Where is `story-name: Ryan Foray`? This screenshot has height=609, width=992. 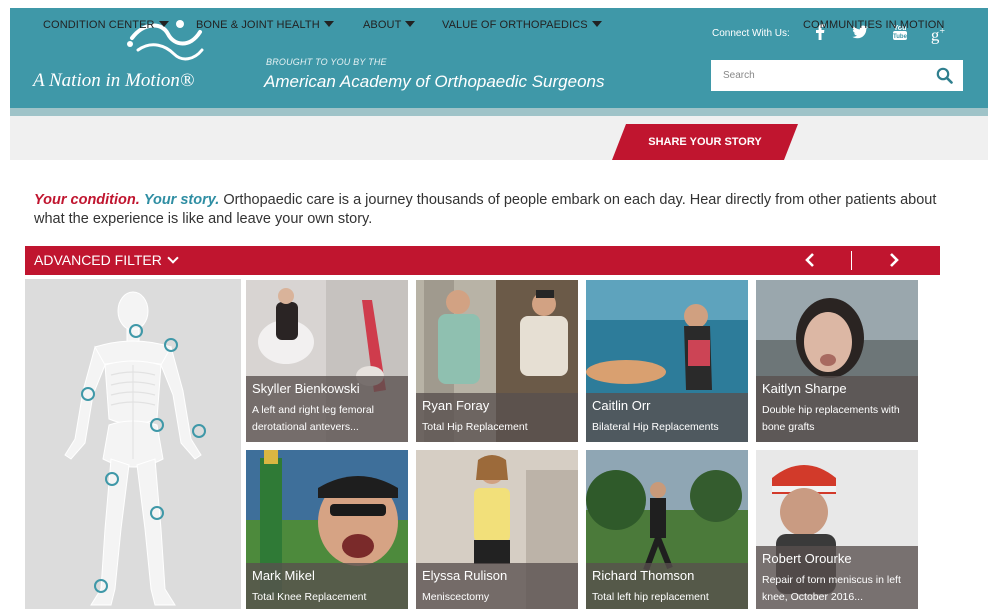
story-name: Ryan Foray is located at coordinates (456, 405).